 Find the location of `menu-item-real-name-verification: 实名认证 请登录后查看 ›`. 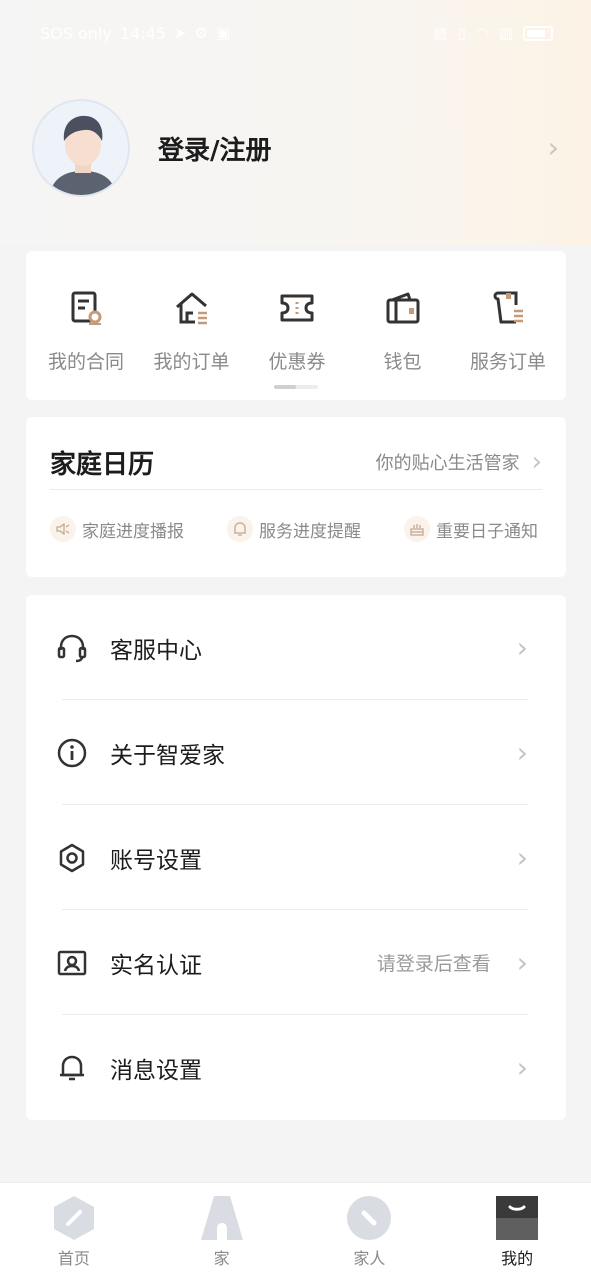

menu-item-real-name-verification: 实名认证 请登录后查看 › is located at coordinates (296, 962).